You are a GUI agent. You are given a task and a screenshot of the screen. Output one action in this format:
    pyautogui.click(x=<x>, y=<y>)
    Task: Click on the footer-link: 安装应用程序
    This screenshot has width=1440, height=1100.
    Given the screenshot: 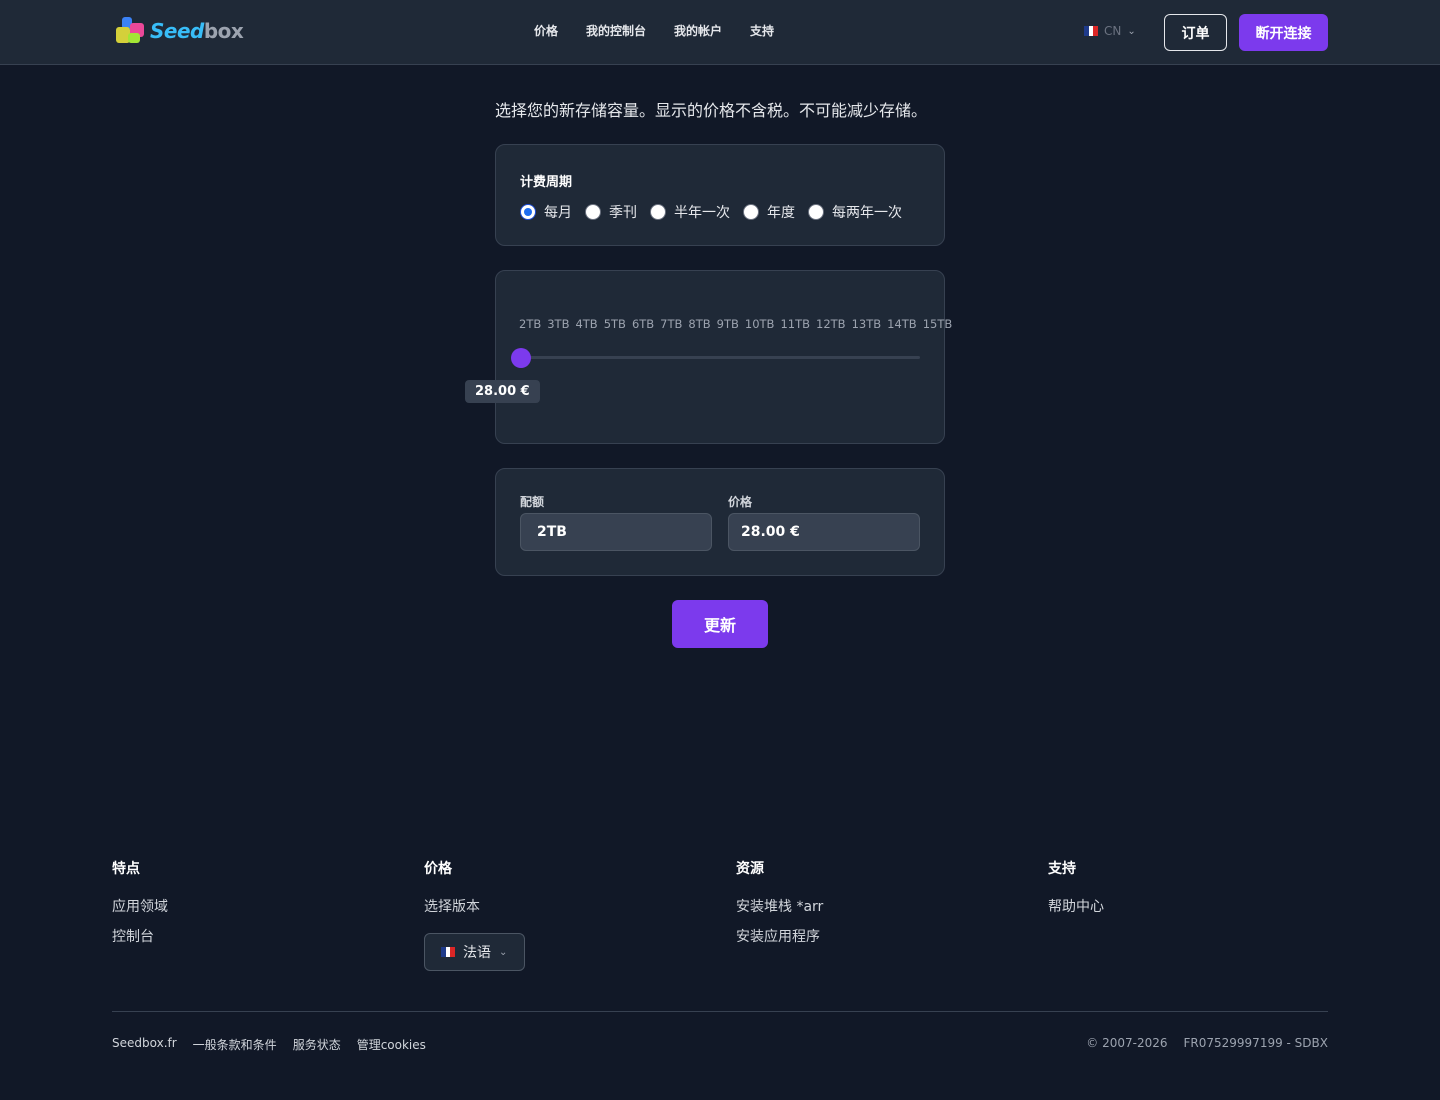 What is the action you would take?
    pyautogui.click(x=779, y=936)
    